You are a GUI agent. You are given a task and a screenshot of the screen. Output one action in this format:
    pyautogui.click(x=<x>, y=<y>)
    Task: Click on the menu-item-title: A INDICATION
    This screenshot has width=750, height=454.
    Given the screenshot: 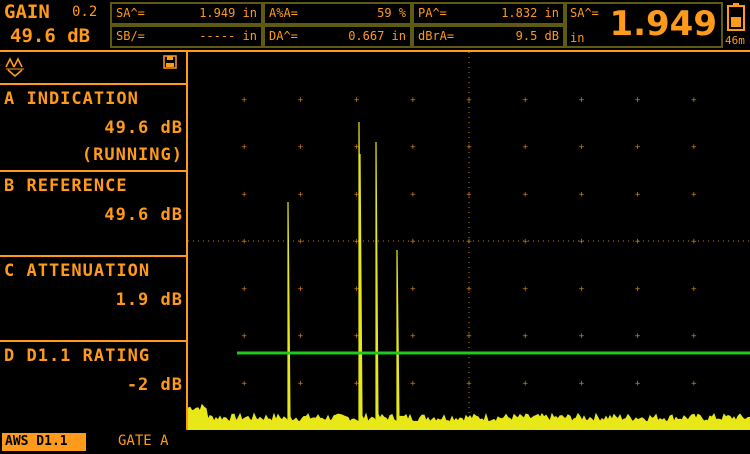 What is the action you would take?
    pyautogui.click(x=71, y=99)
    